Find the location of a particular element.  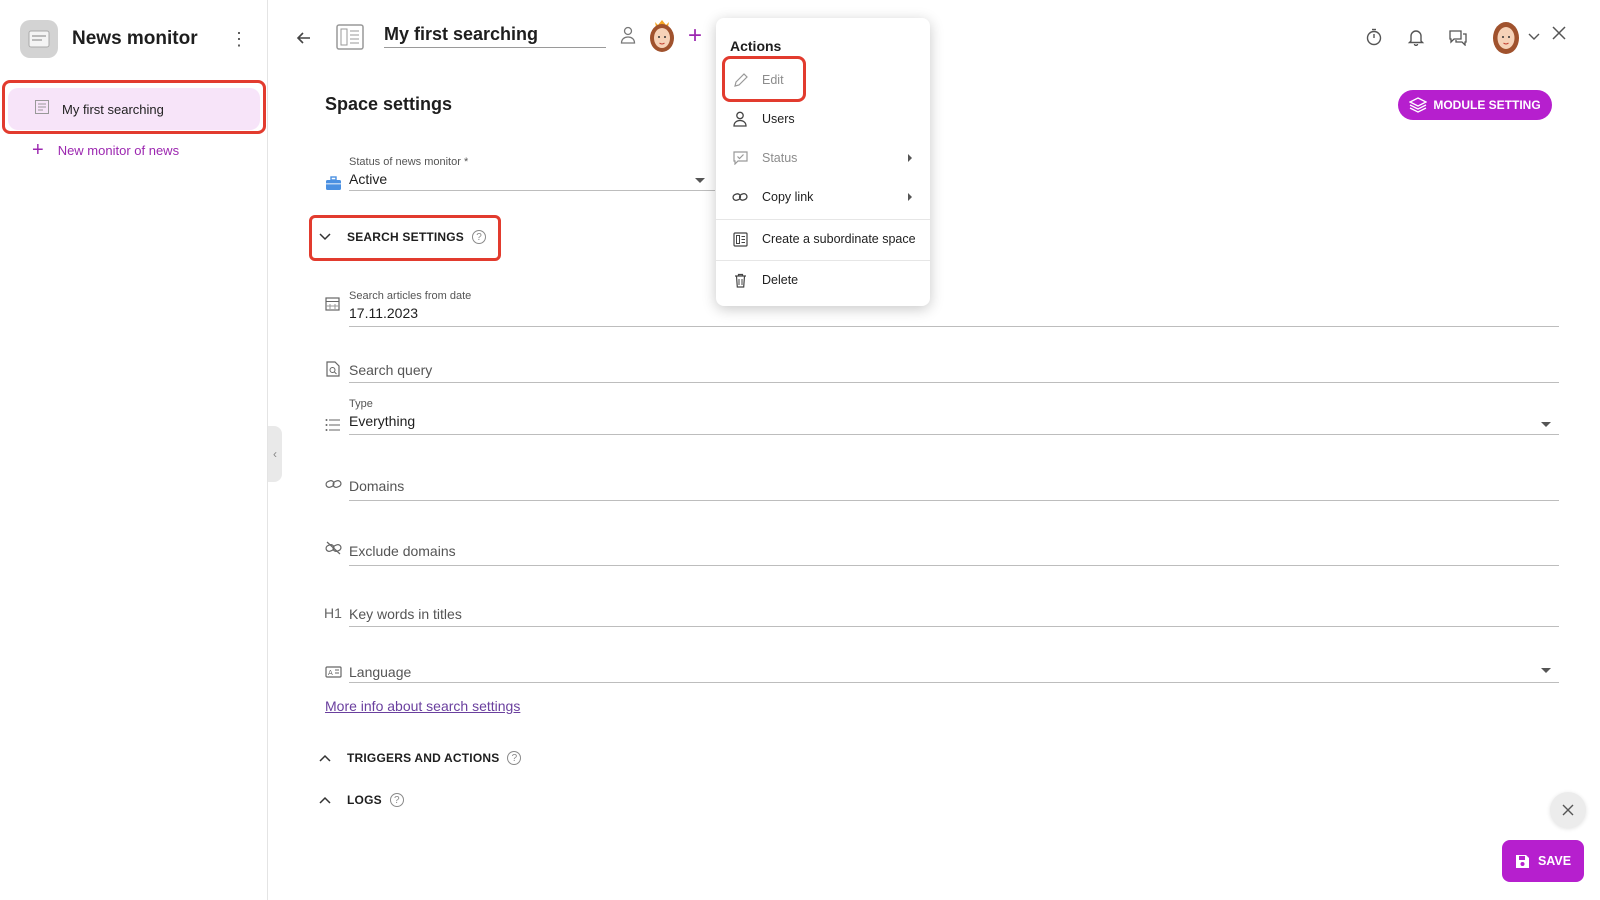

calendar-icon is located at coordinates (332, 306).